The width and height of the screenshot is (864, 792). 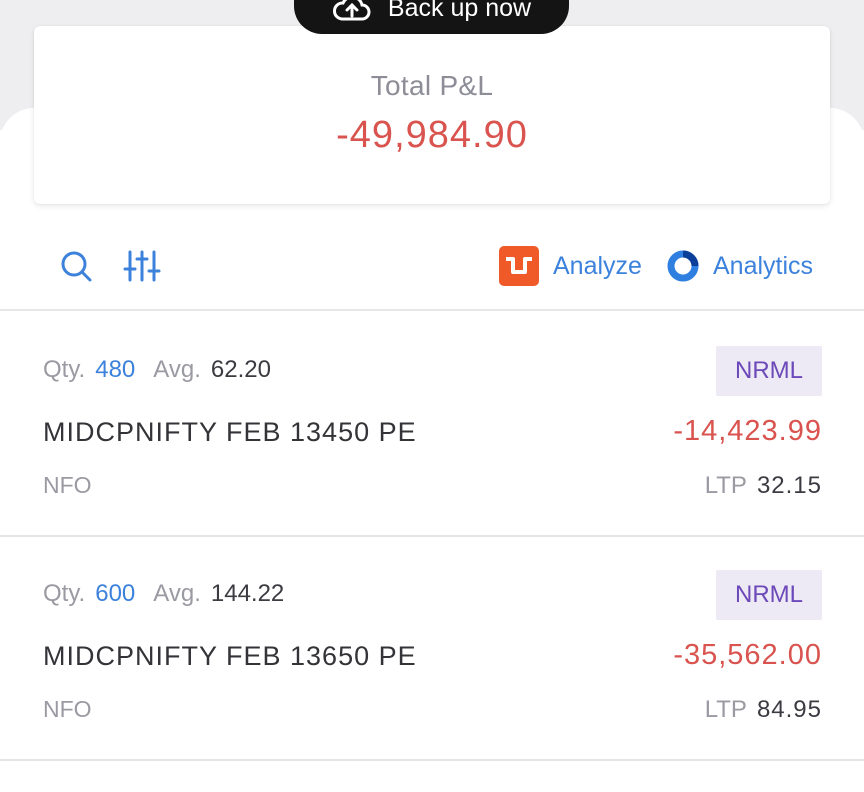 What do you see at coordinates (230, 432) in the screenshot?
I see `instrument-name: MIDCPNIFTY FEB 13450 PE` at bounding box center [230, 432].